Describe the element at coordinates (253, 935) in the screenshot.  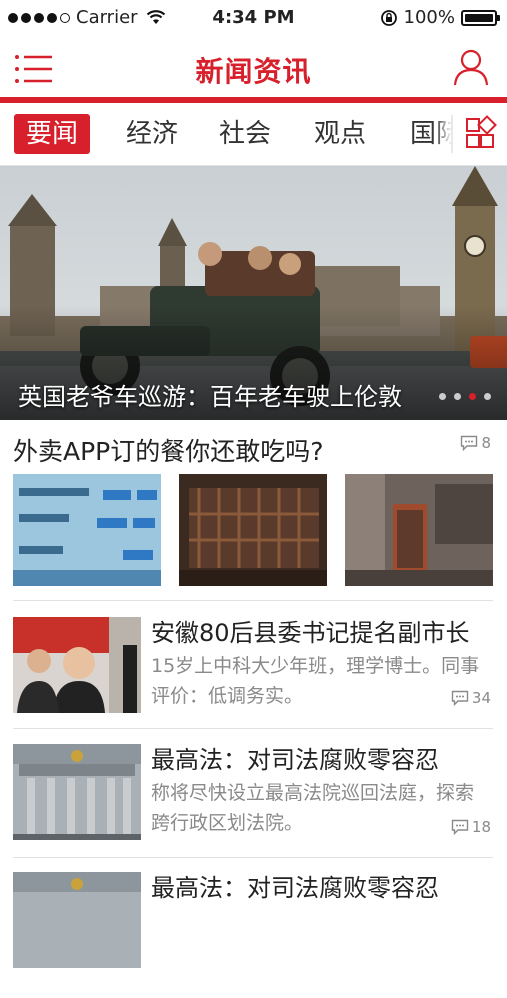
I see `news-item: 最高法：对司法腐败零容忍` at that location.